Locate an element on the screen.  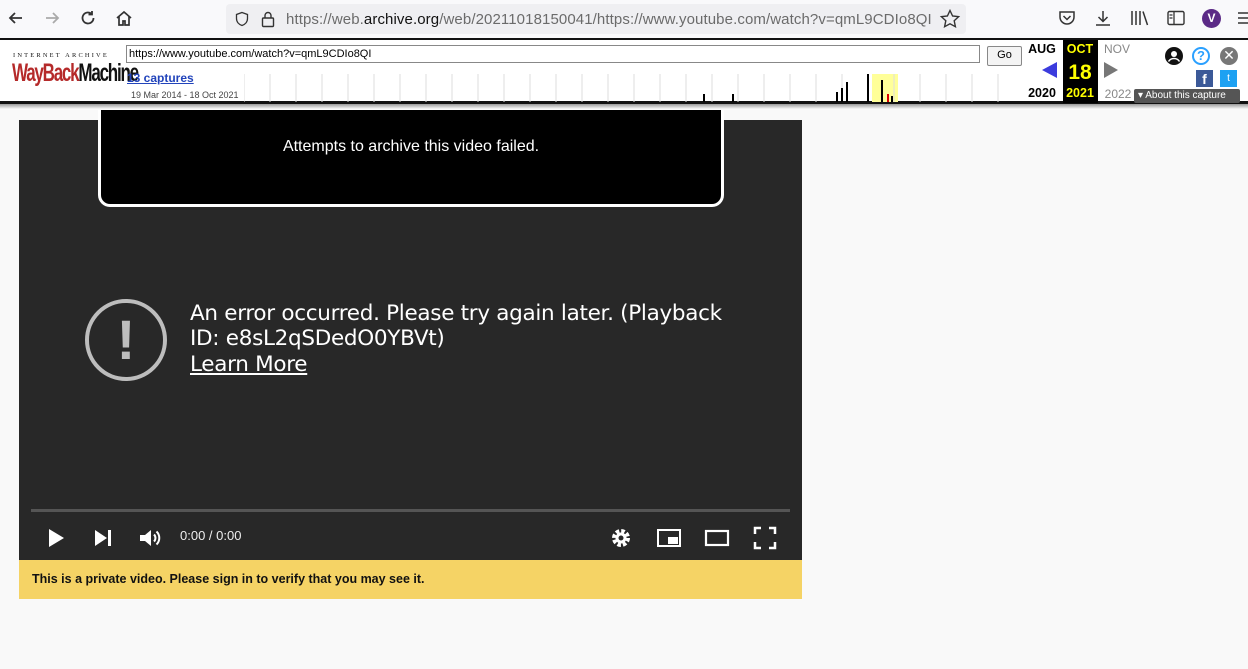
about-capture-label: About this capture is located at coordinates (1185, 95).